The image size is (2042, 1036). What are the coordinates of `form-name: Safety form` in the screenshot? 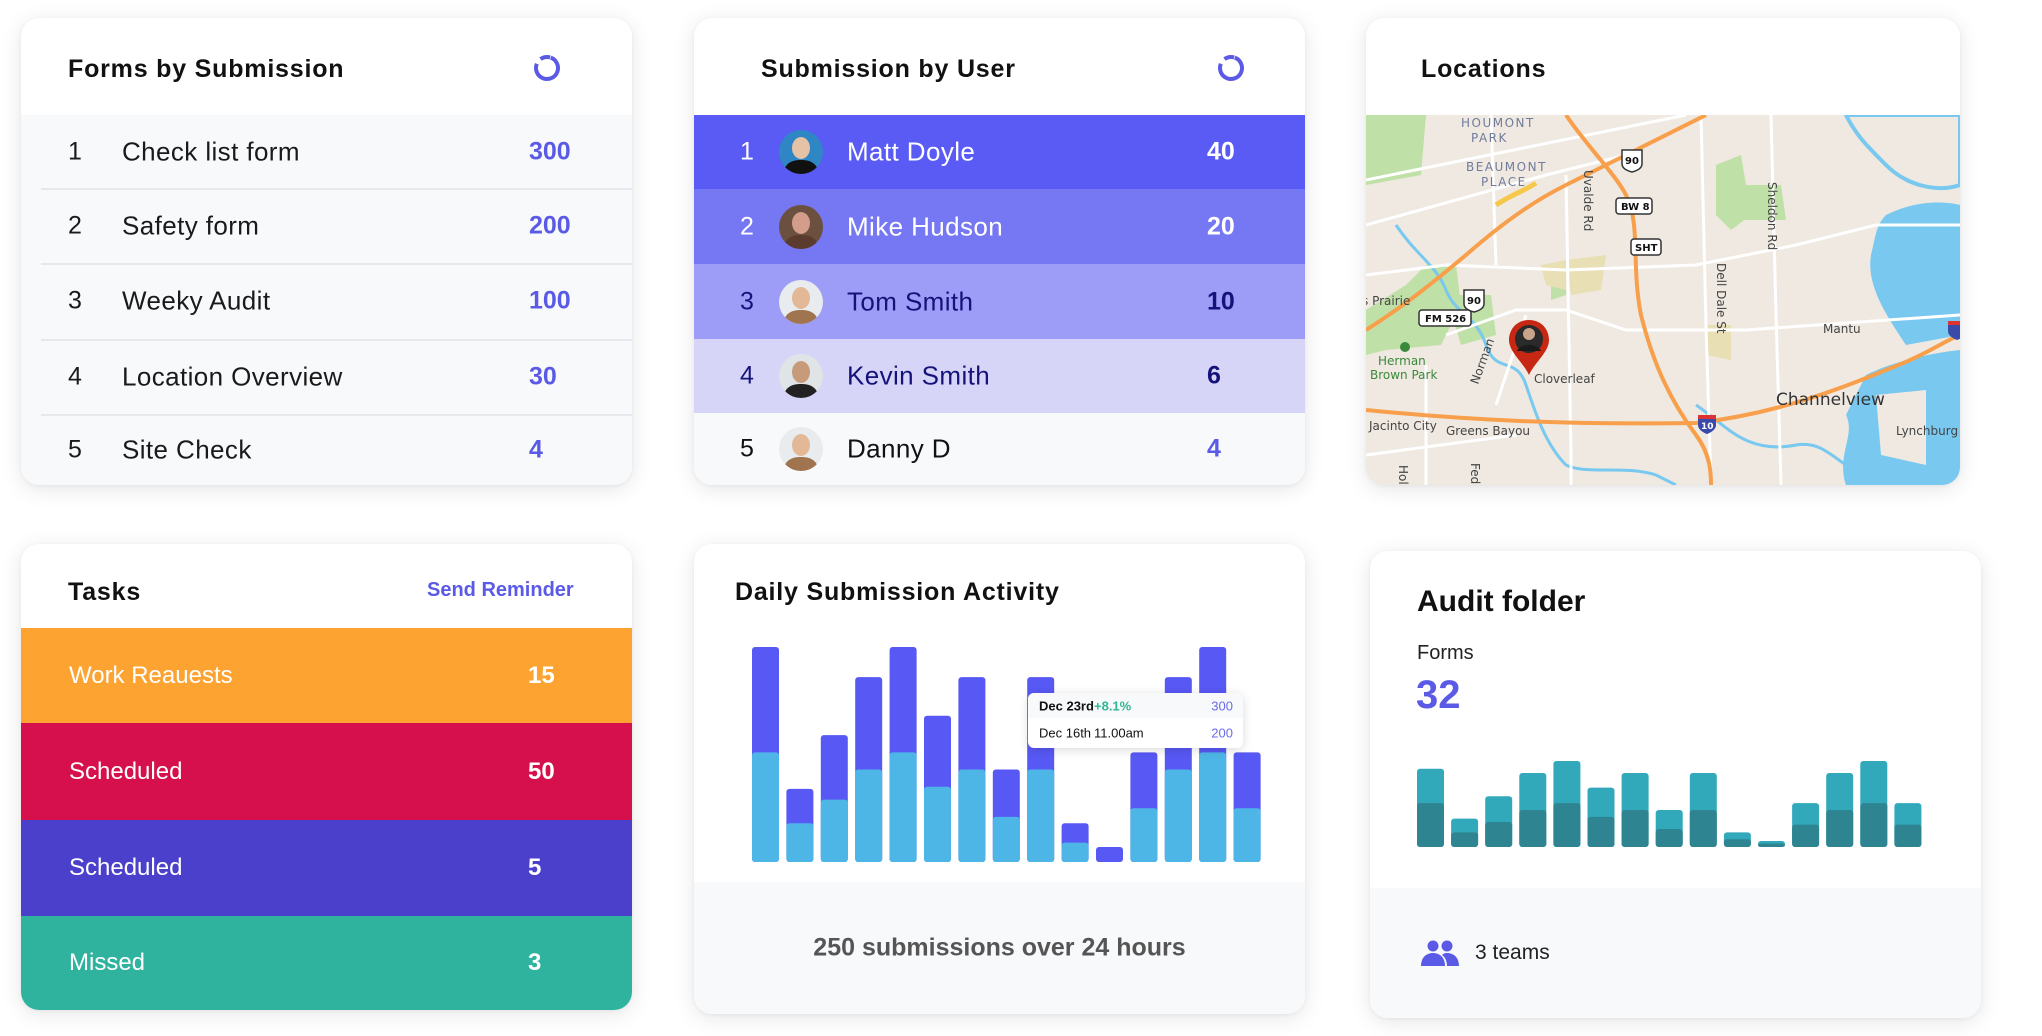 It's located at (191, 225).